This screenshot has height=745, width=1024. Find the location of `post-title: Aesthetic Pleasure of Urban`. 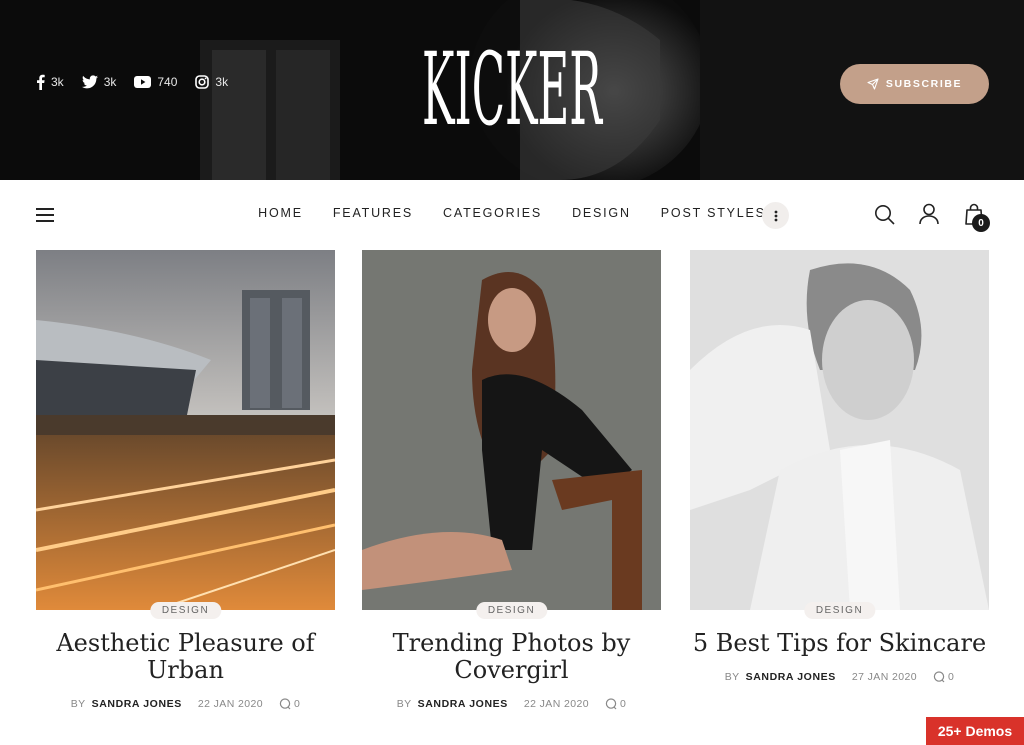

post-title: Aesthetic Pleasure of Urban is located at coordinates (185, 657).